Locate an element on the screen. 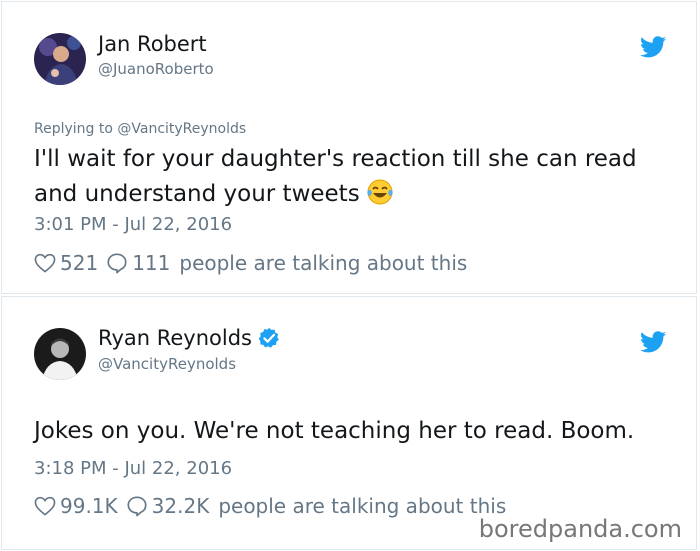  tweet-actions: 521 111 people are talking about this is located at coordinates (250, 263).